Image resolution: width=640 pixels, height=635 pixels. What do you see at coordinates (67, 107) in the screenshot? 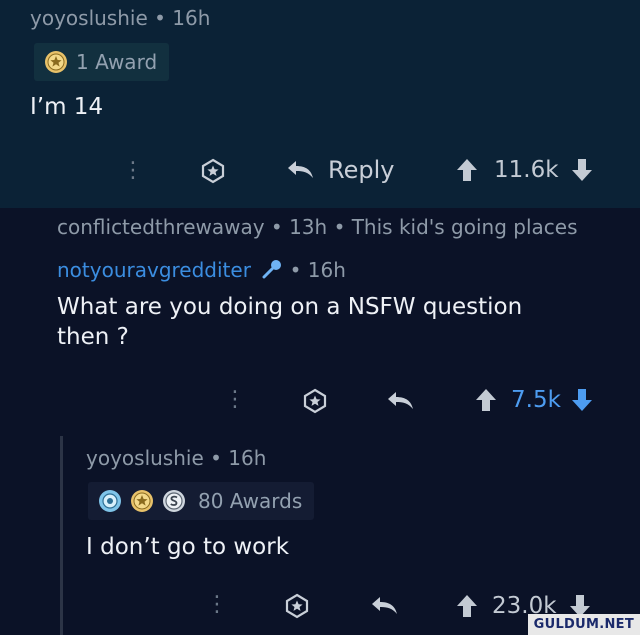
I see `comment1-body: I’m 14` at bounding box center [67, 107].